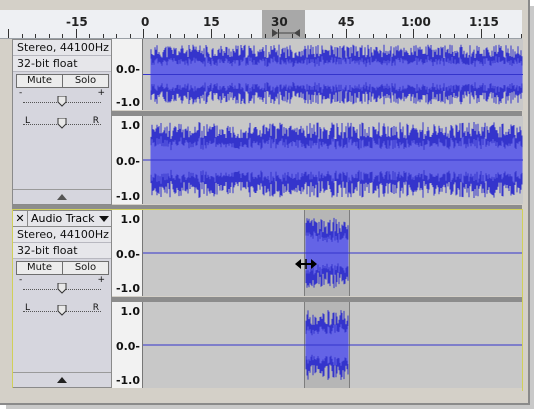 This screenshot has width=540, height=414. Describe the element at coordinates (62, 64) in the screenshot. I see `track-bitdepth: 32-bit float` at that location.